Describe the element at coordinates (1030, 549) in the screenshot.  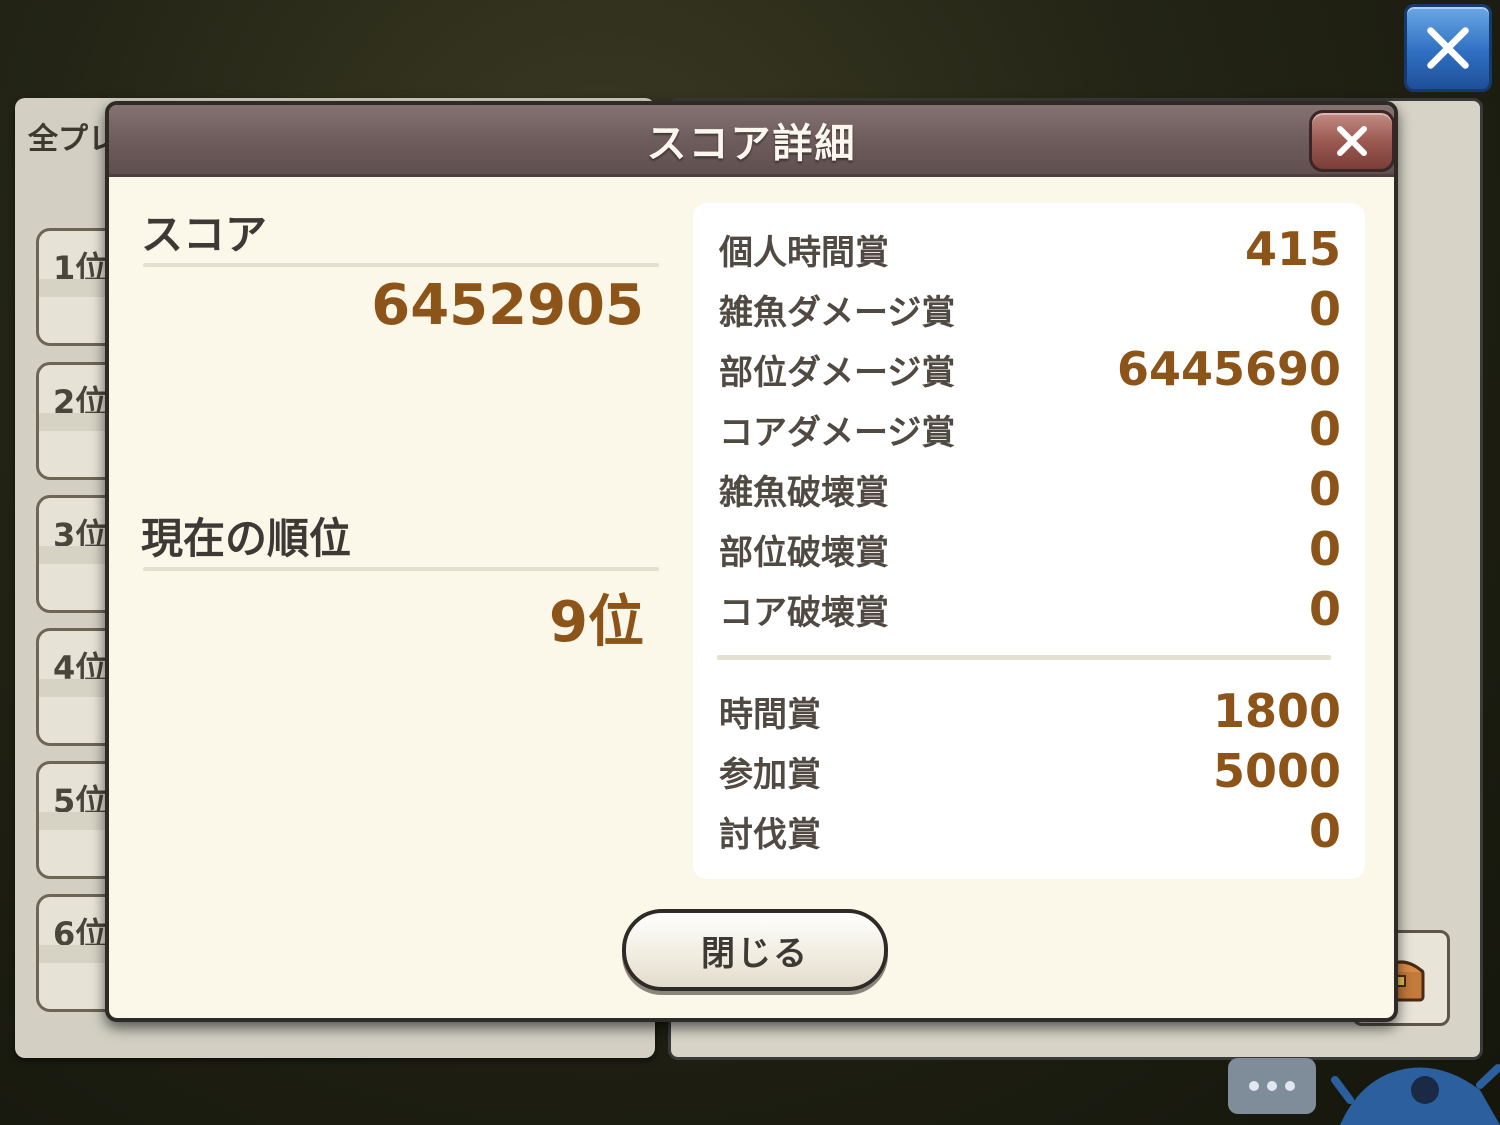
I see `breakdown-row: 部位破壊賞 0` at that location.